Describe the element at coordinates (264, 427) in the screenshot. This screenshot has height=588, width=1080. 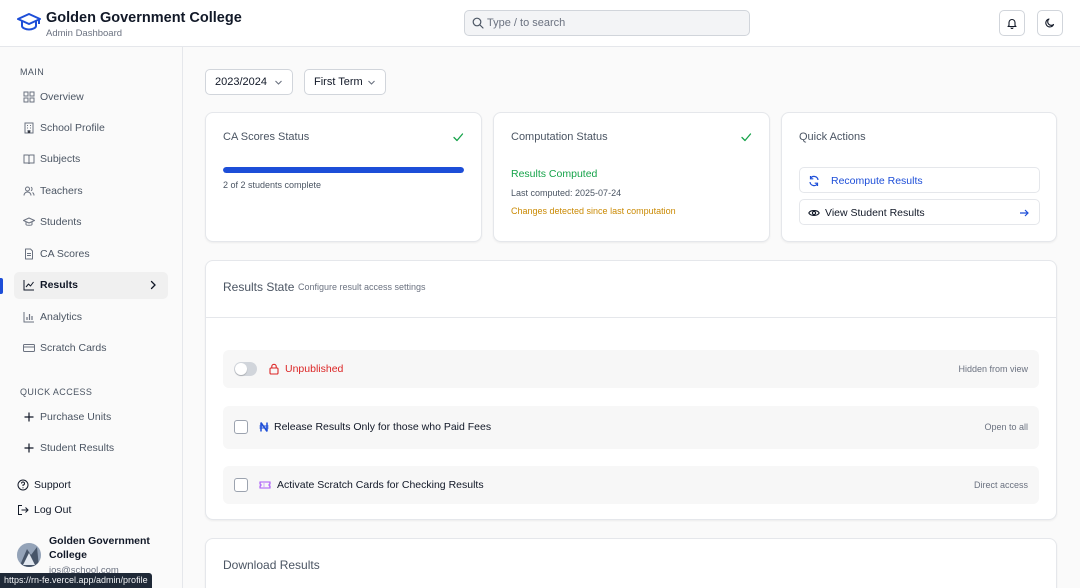
I see `naira-icon` at that location.